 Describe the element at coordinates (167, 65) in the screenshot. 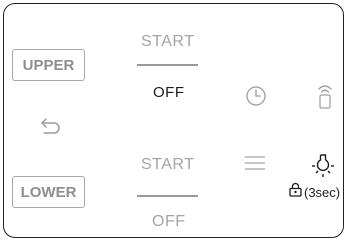

I see `upper-divider` at that location.